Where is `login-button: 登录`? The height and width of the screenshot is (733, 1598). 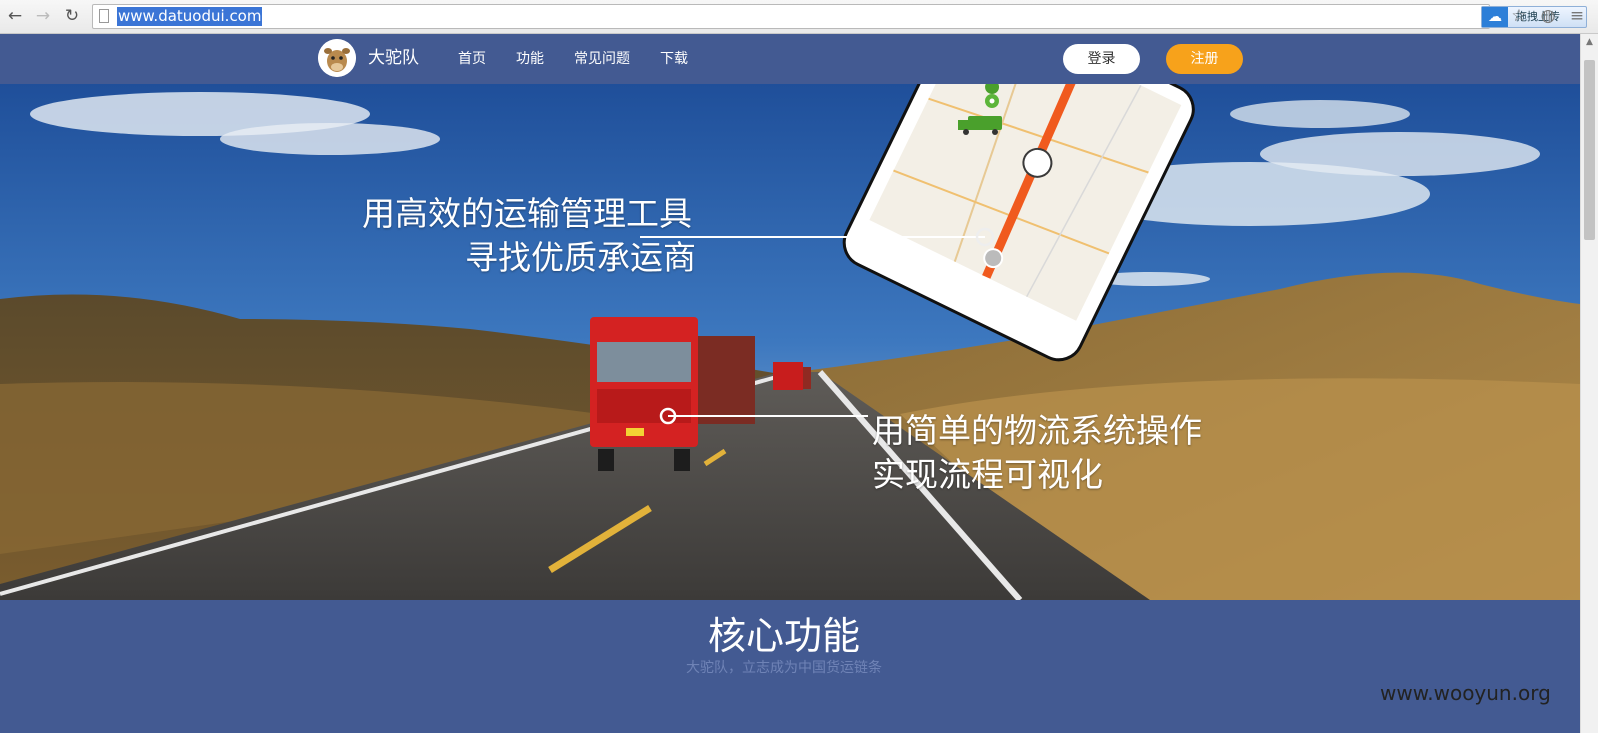
login-button: 登录 is located at coordinates (1101, 59).